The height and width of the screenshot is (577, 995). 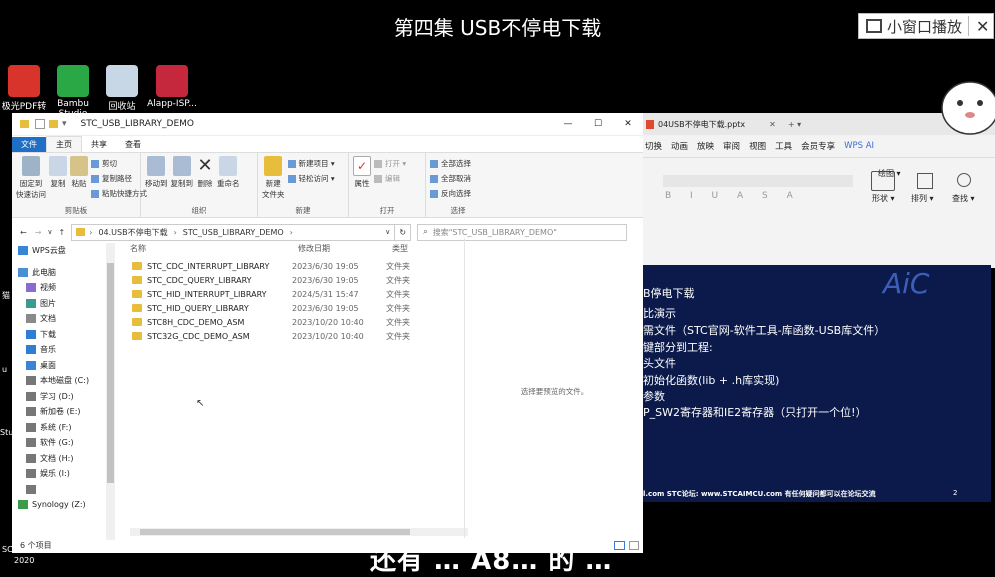 What do you see at coordinates (772, 124) in the screenshot?
I see `tab-close-icon: ✕` at bounding box center [772, 124].